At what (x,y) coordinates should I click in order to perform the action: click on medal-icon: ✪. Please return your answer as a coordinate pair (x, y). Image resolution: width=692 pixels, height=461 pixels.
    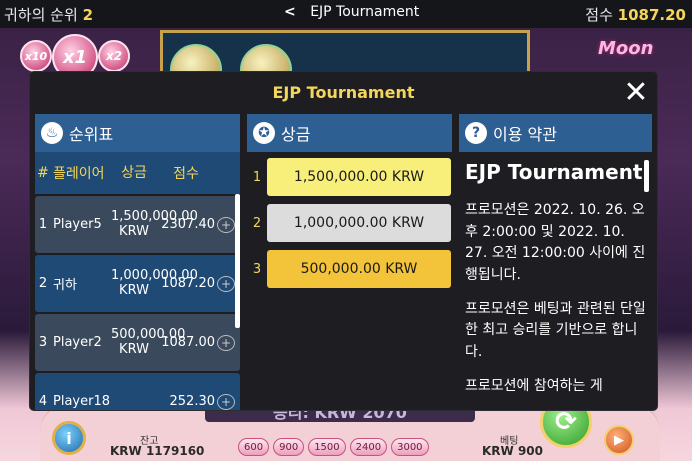
    Looking at the image, I should click on (264, 133).